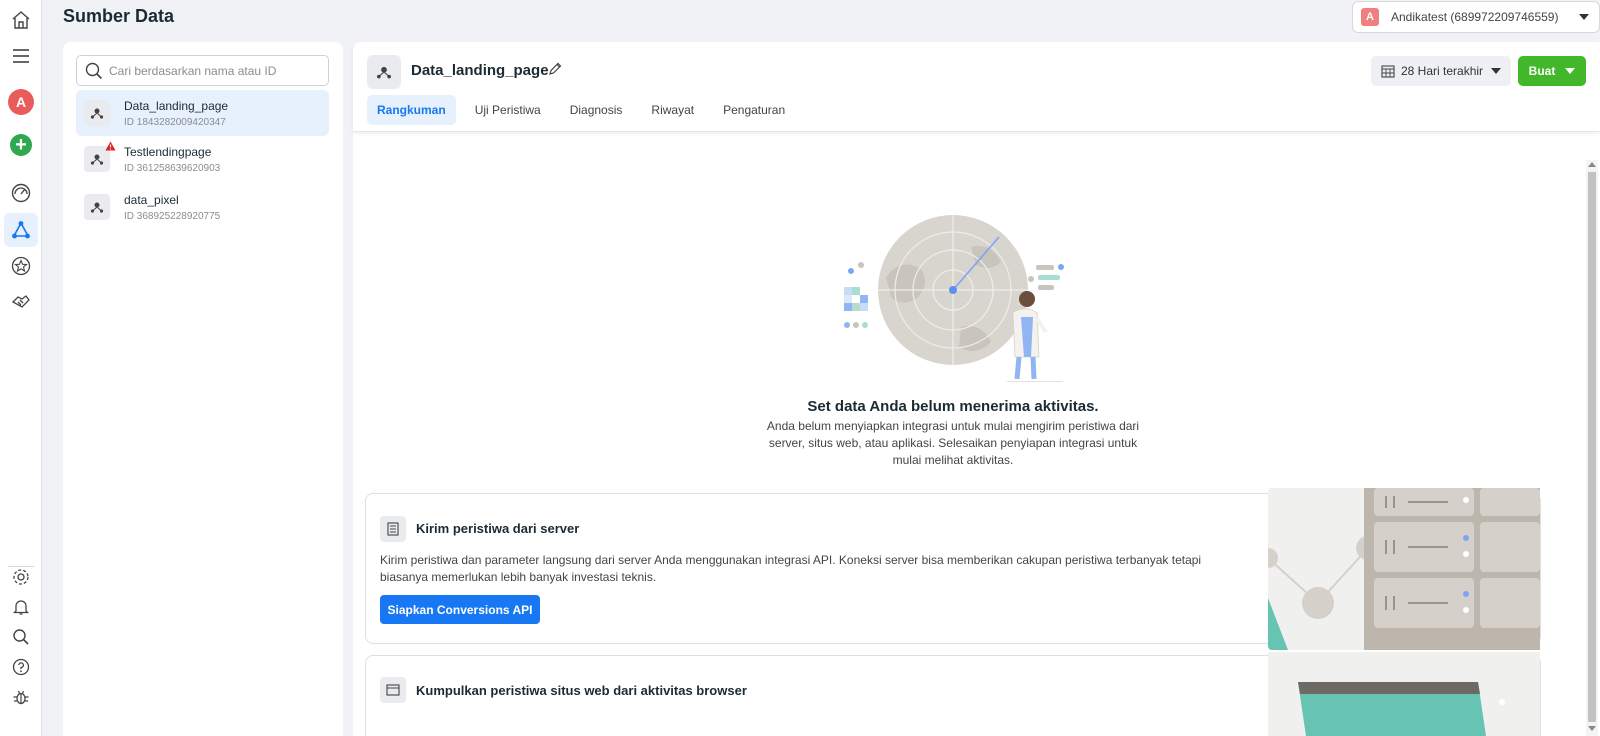 This screenshot has width=1600, height=736. I want to click on add-icon: +, so click(21, 145).